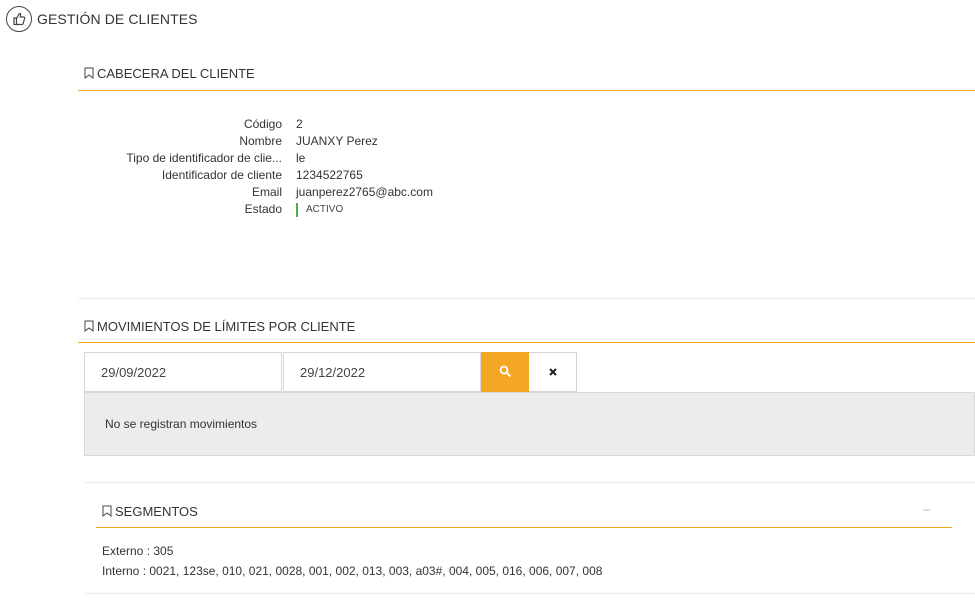  What do you see at coordinates (337, 141) in the screenshot?
I see `field-value: JUANXY Perez` at bounding box center [337, 141].